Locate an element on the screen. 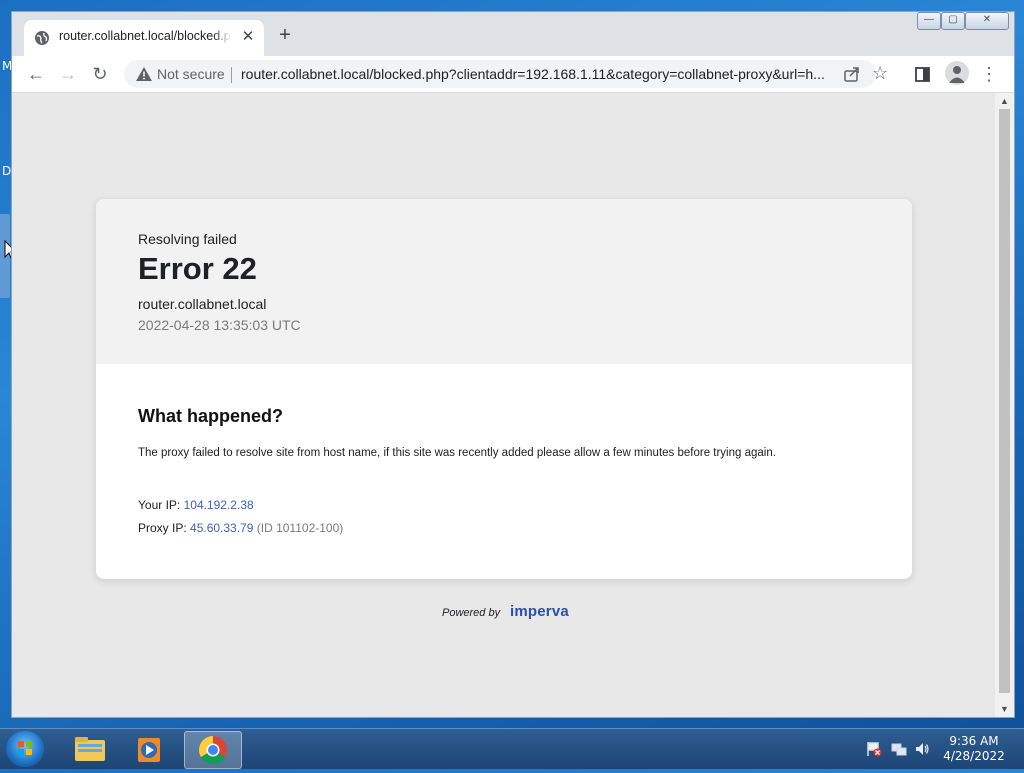  windows-logo-icon is located at coordinates (25, 748).